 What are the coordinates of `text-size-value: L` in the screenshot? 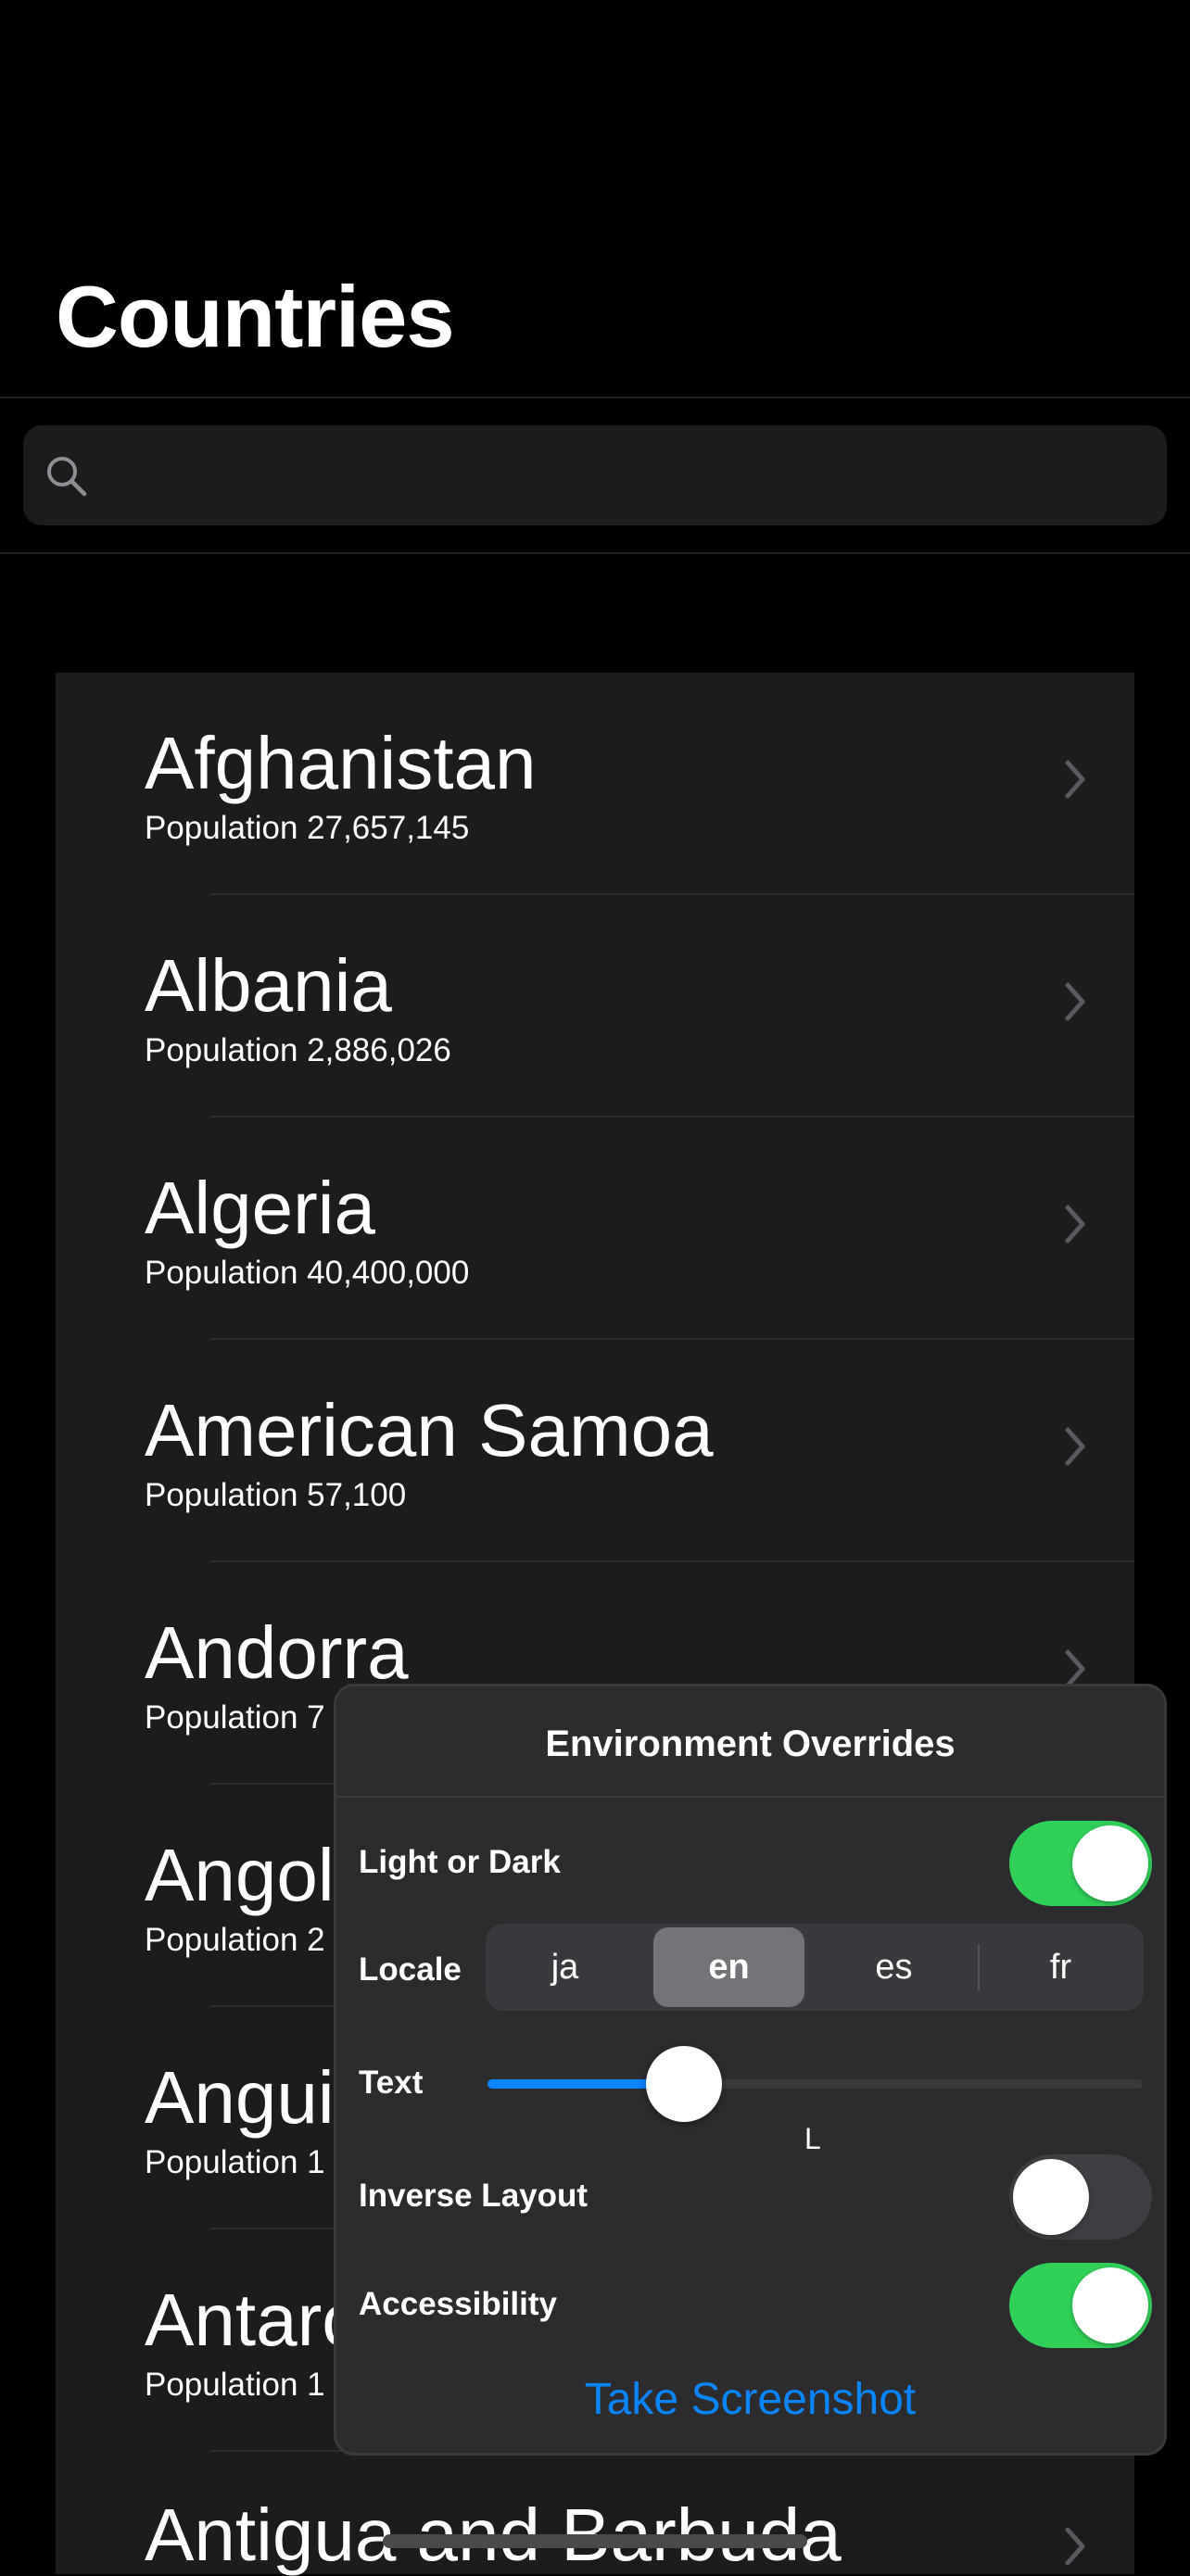 It's located at (812, 2138).